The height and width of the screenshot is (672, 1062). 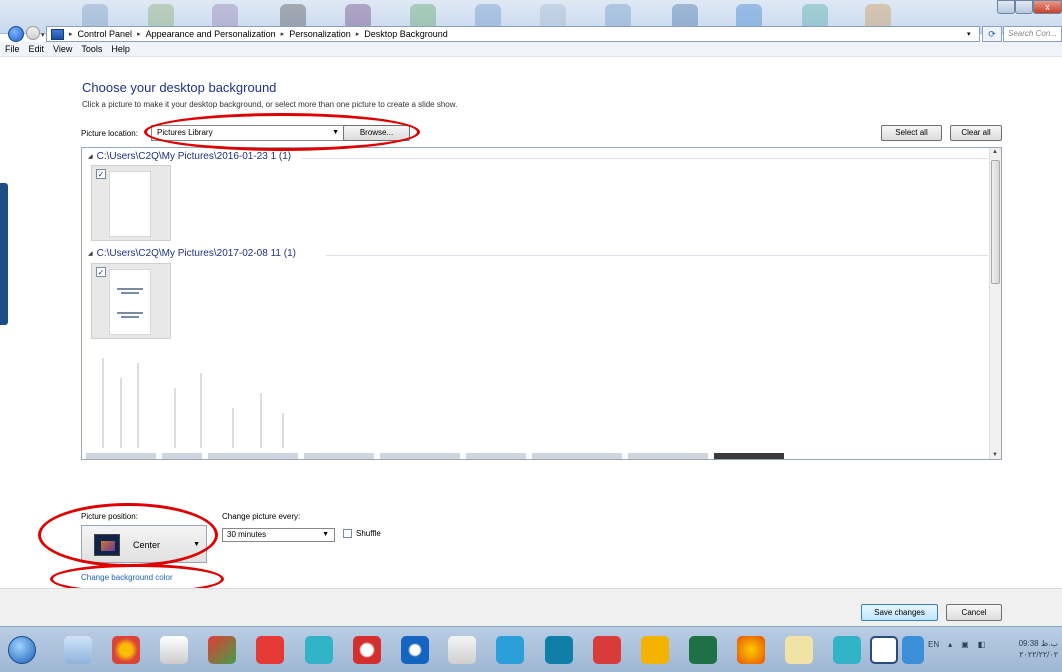 What do you see at coordinates (933, 644) in the screenshot?
I see `language-indicator: EN` at bounding box center [933, 644].